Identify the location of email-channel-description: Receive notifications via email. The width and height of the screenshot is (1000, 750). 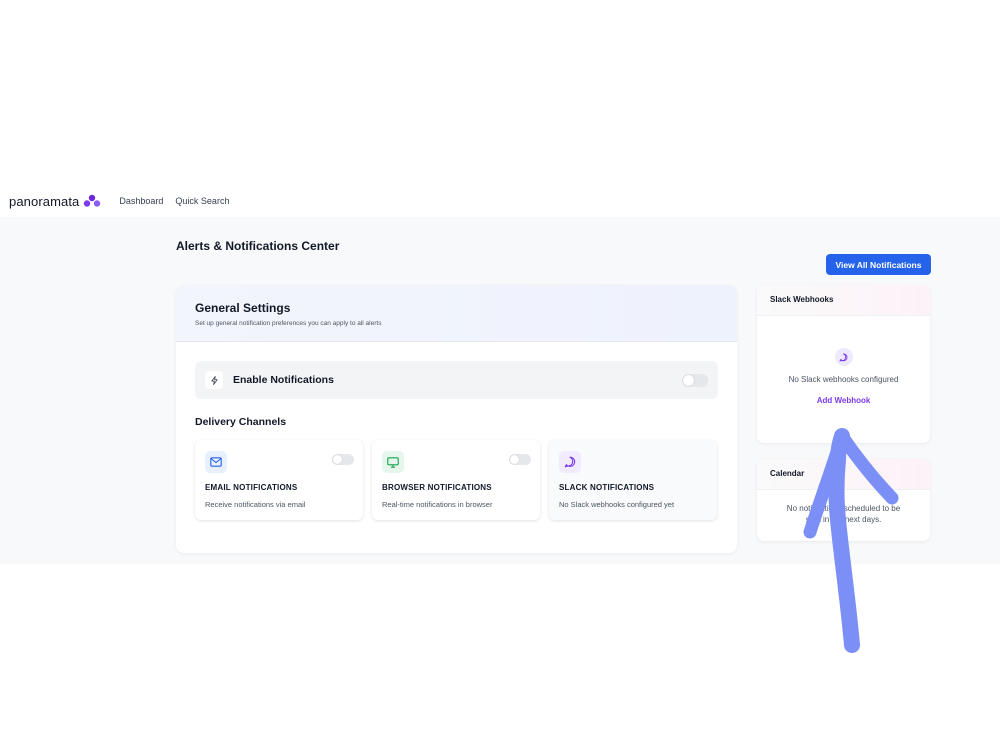
(255, 504).